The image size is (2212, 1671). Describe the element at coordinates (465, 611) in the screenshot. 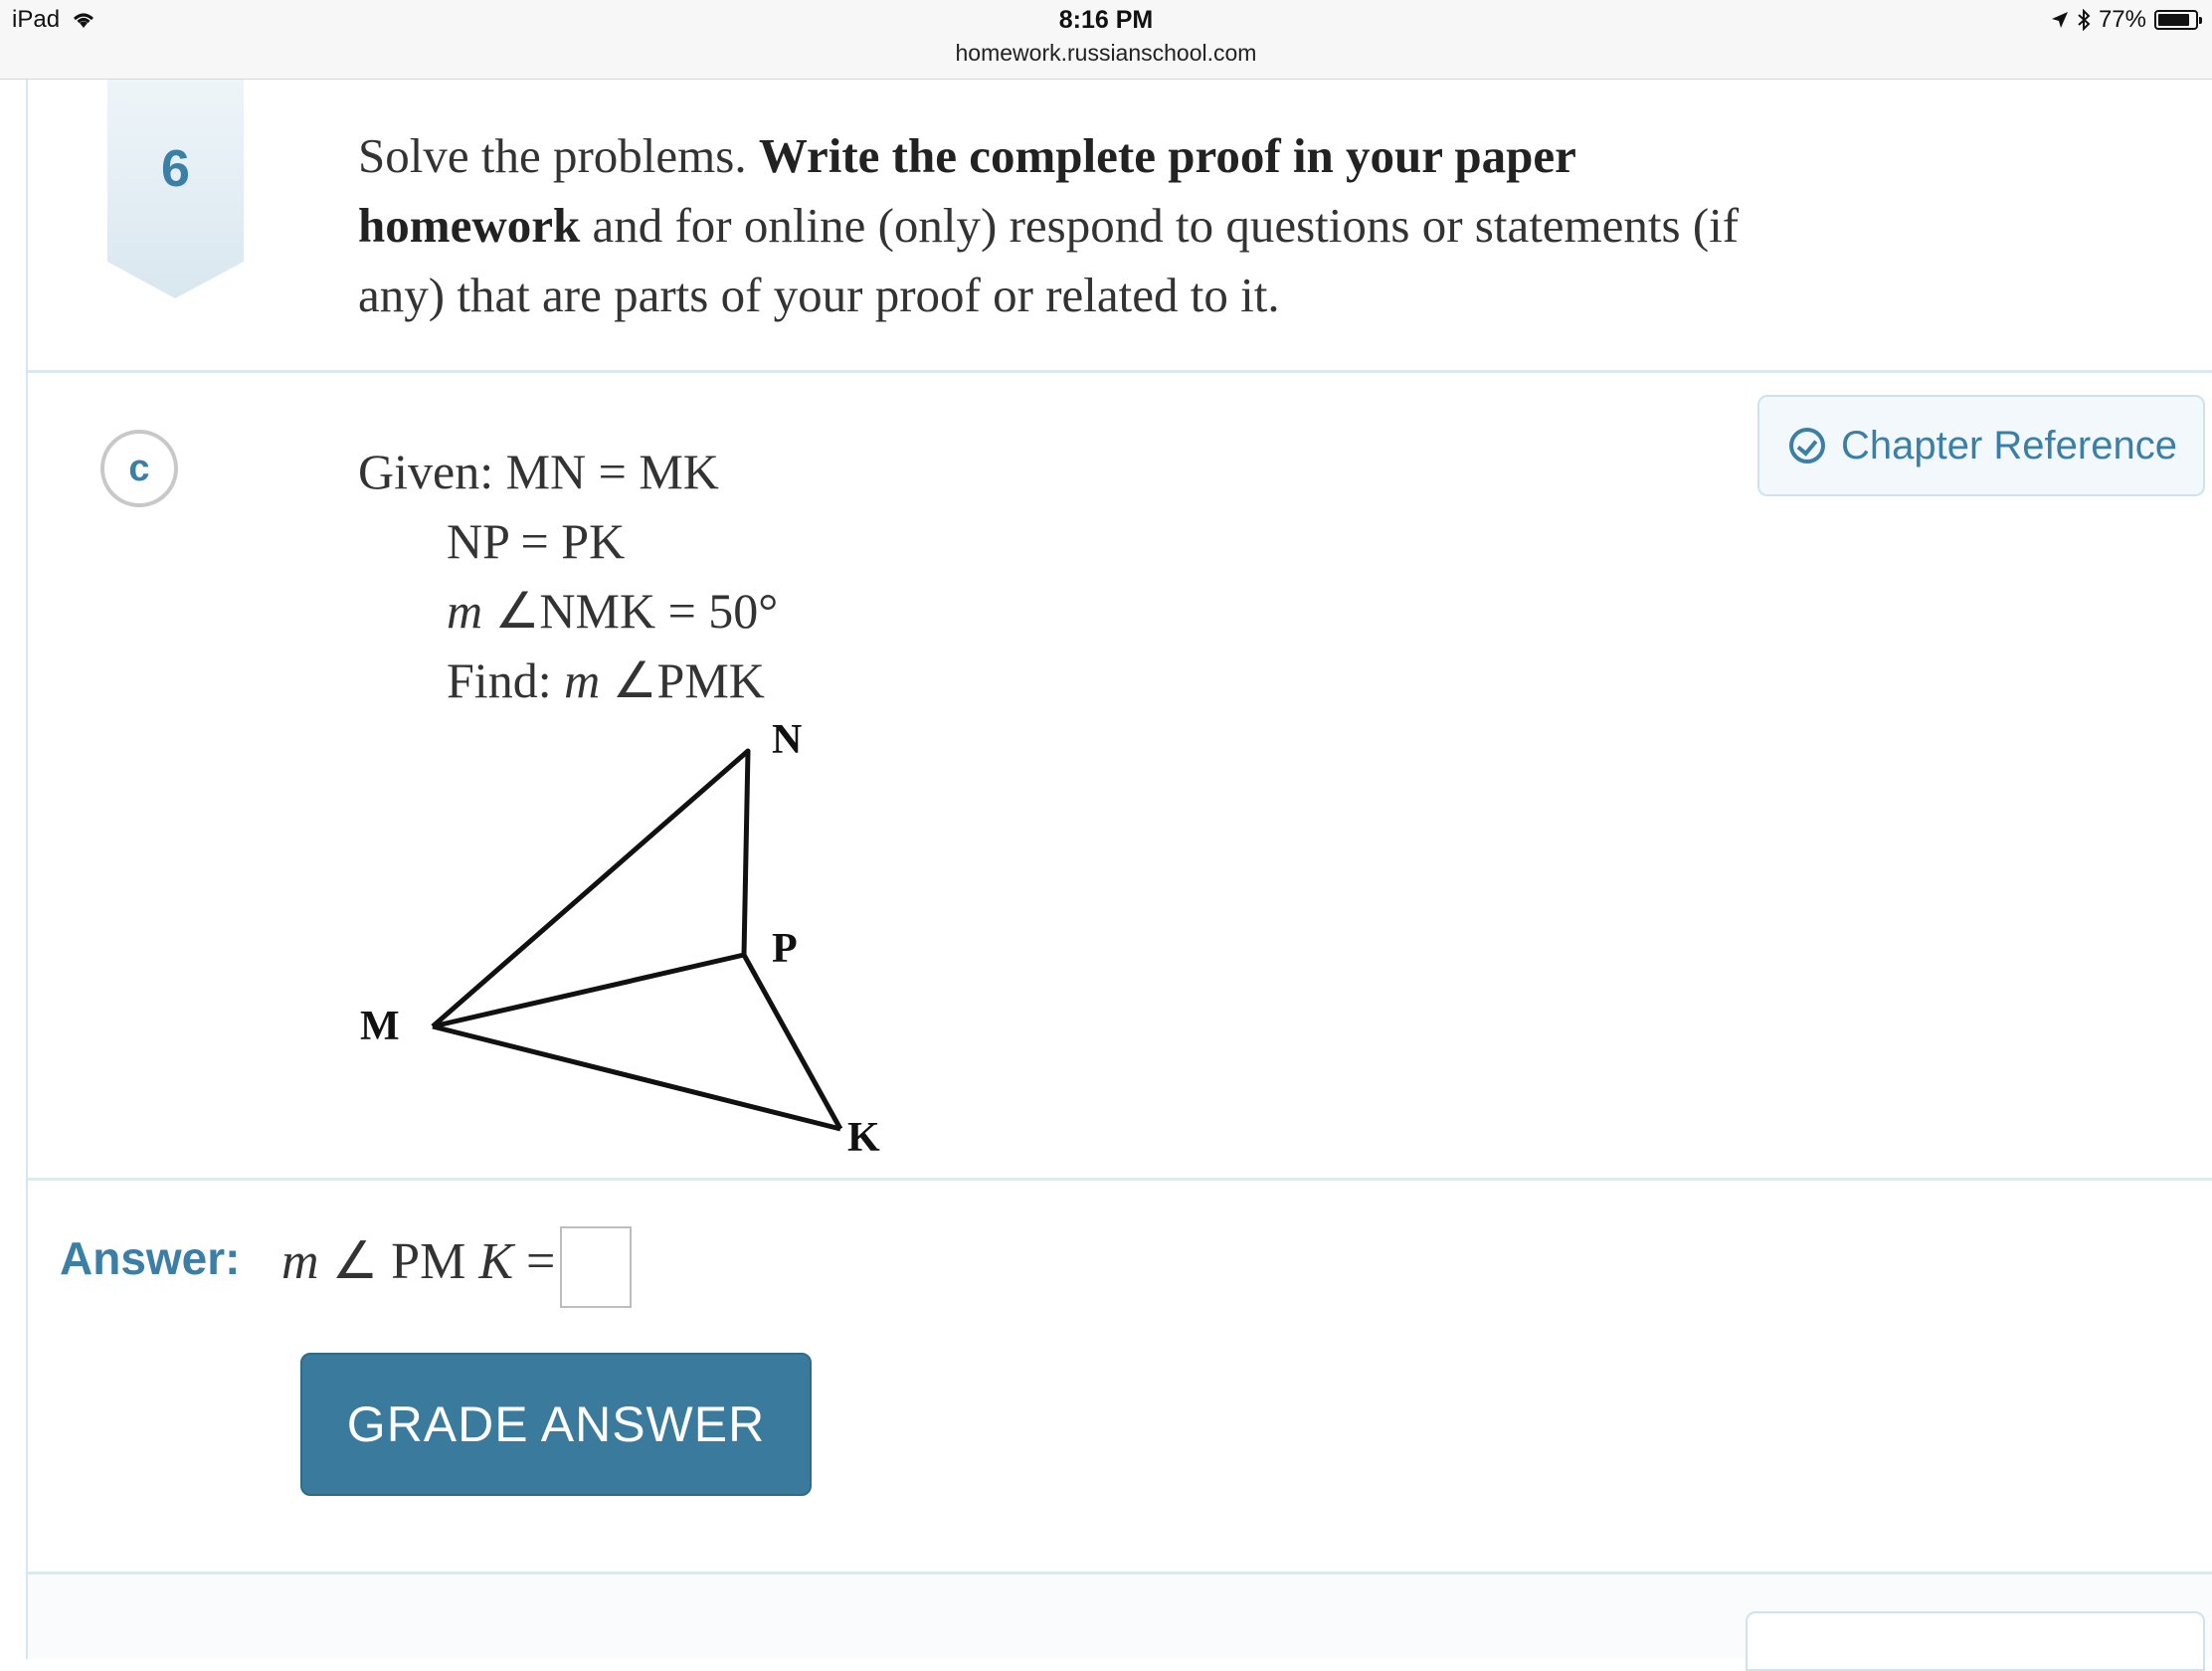

I see `given-m: m` at that location.